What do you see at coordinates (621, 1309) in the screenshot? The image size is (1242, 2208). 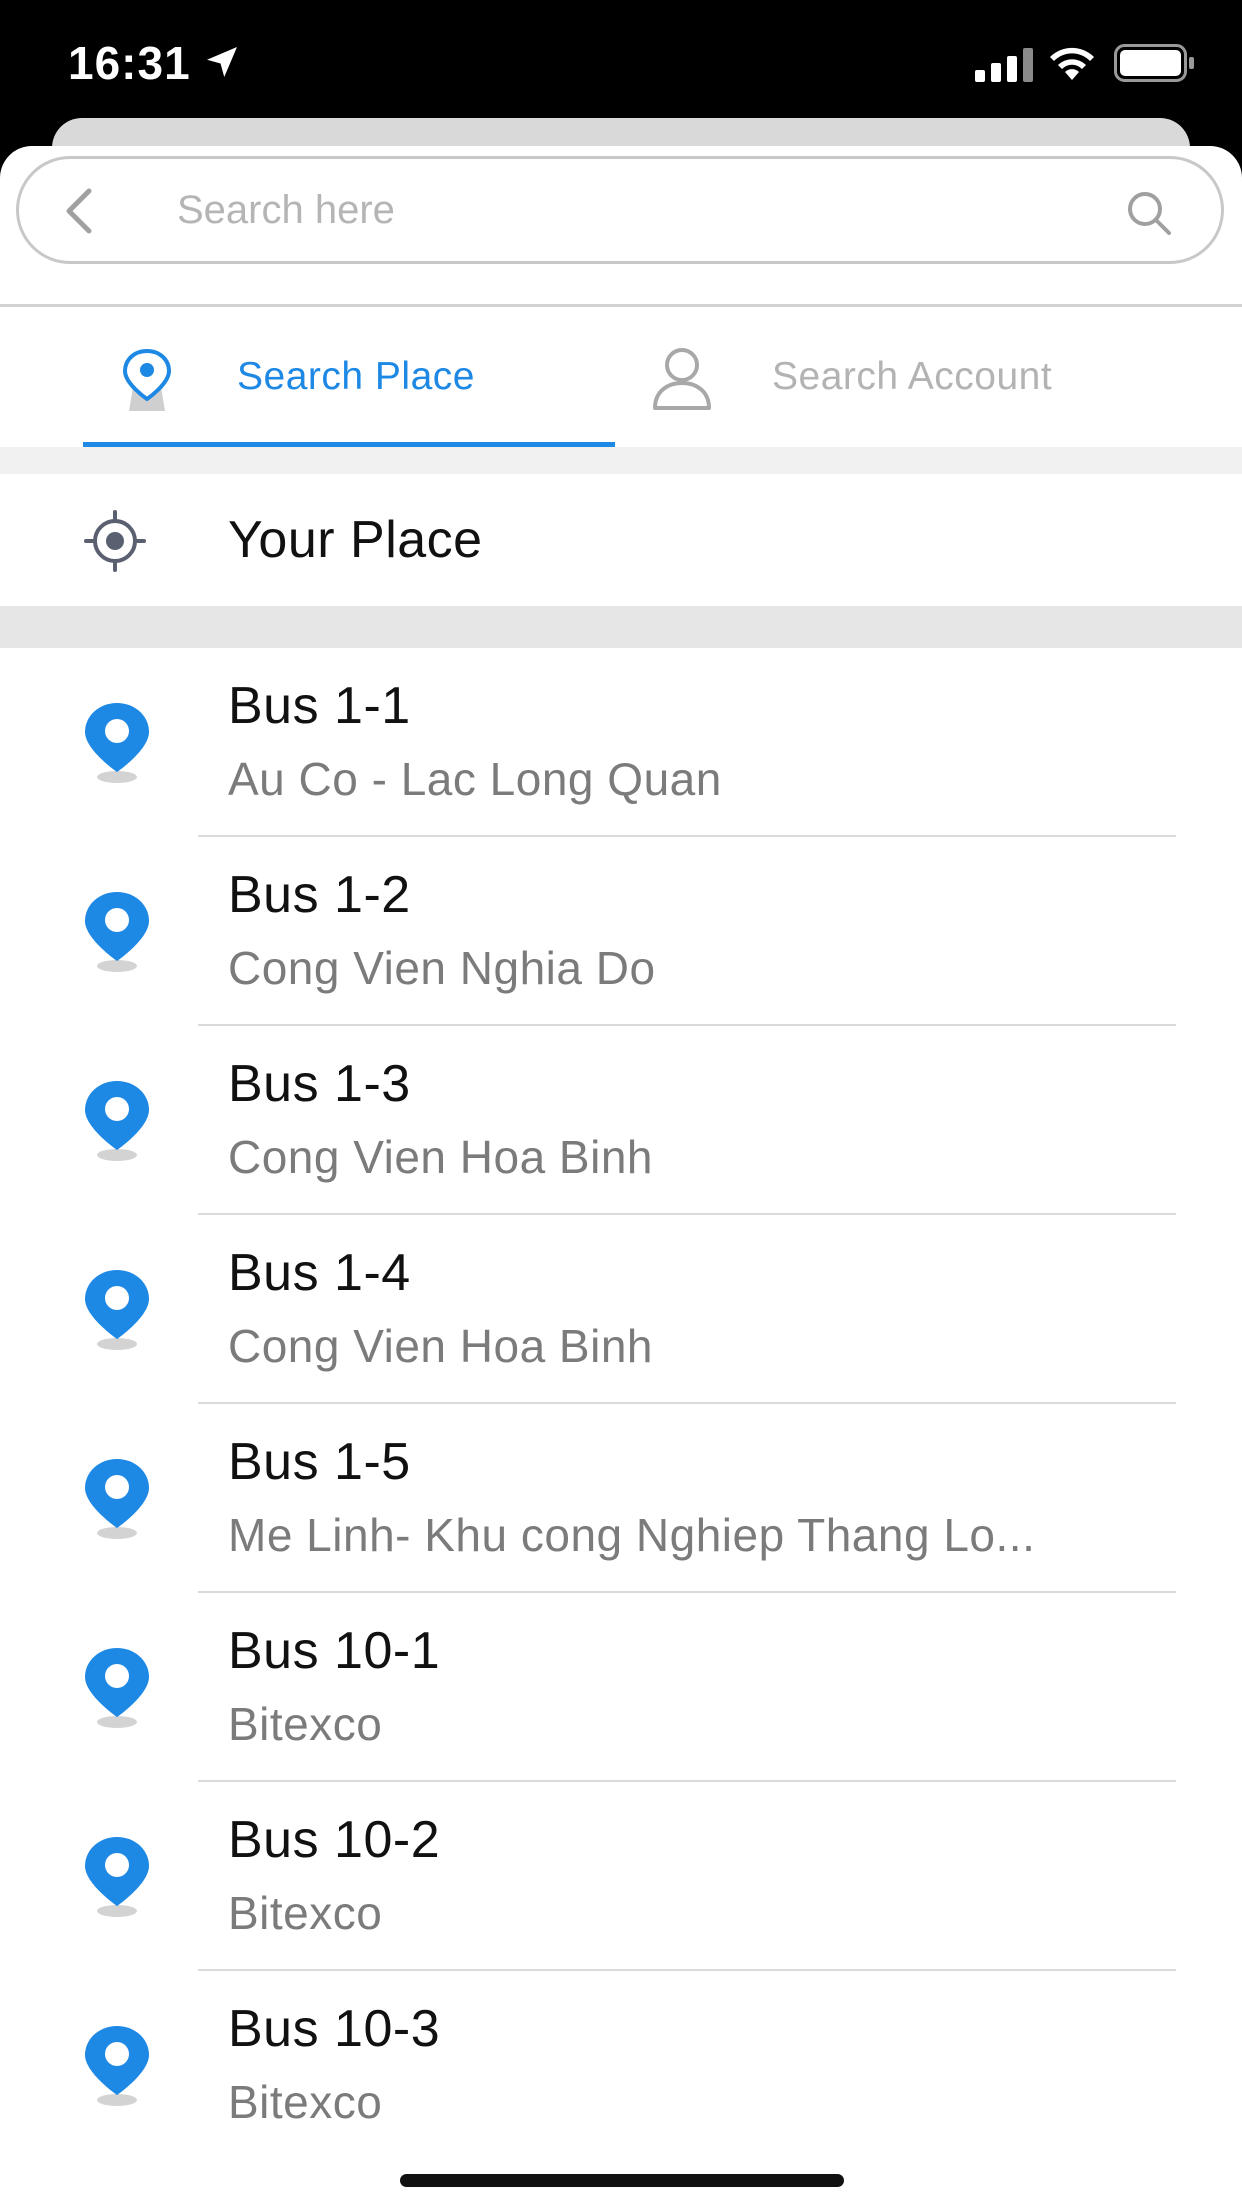 I see `list-item: Bus 1-4 Cong Vien Hoa Binh` at bounding box center [621, 1309].